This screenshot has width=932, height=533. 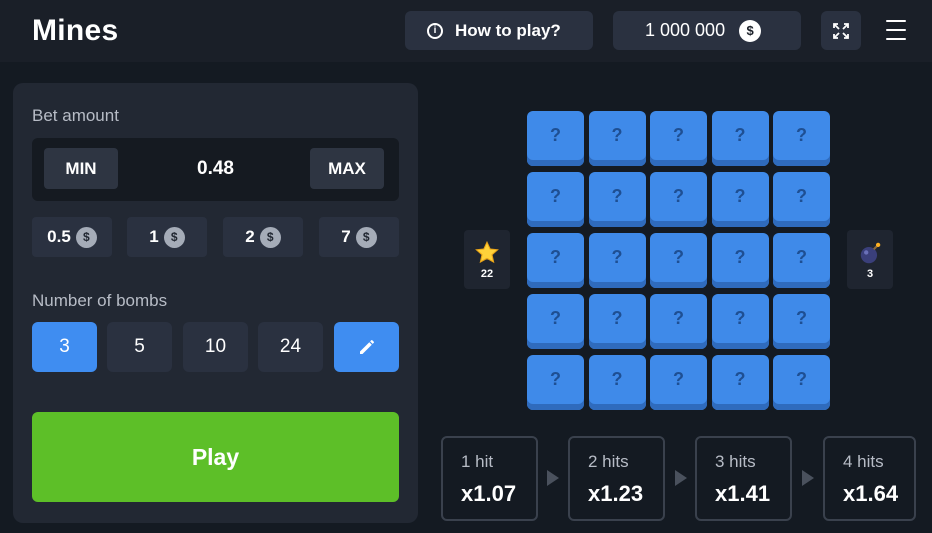 I want to click on multiplier-value: x1.64, so click(x=871, y=493).